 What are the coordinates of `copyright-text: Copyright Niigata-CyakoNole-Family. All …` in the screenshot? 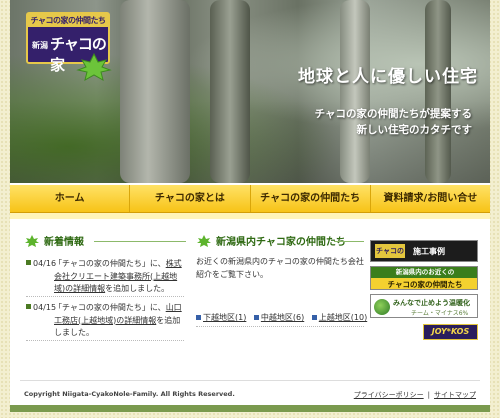 It's located at (129, 394).